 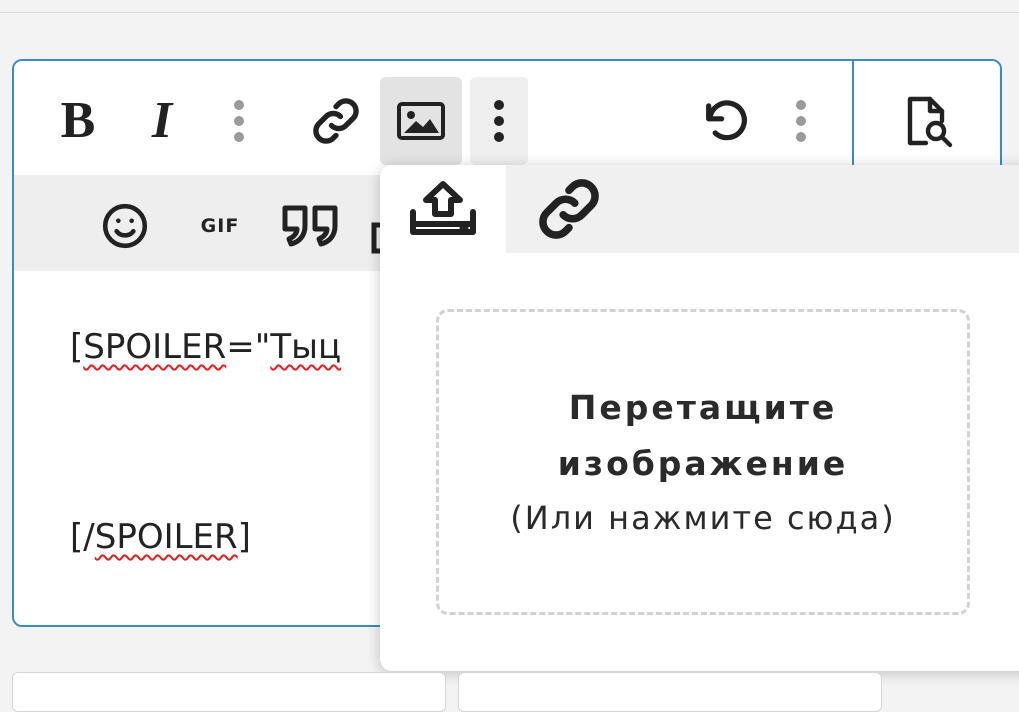 I want to click on bold-button: B, so click(x=78, y=121).